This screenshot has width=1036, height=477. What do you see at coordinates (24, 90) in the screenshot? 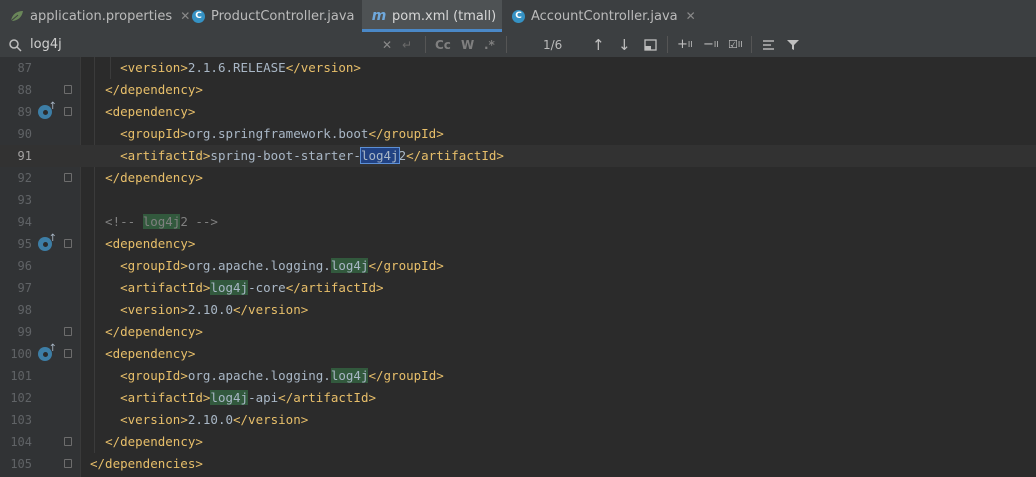
I see `line-number: 88` at bounding box center [24, 90].